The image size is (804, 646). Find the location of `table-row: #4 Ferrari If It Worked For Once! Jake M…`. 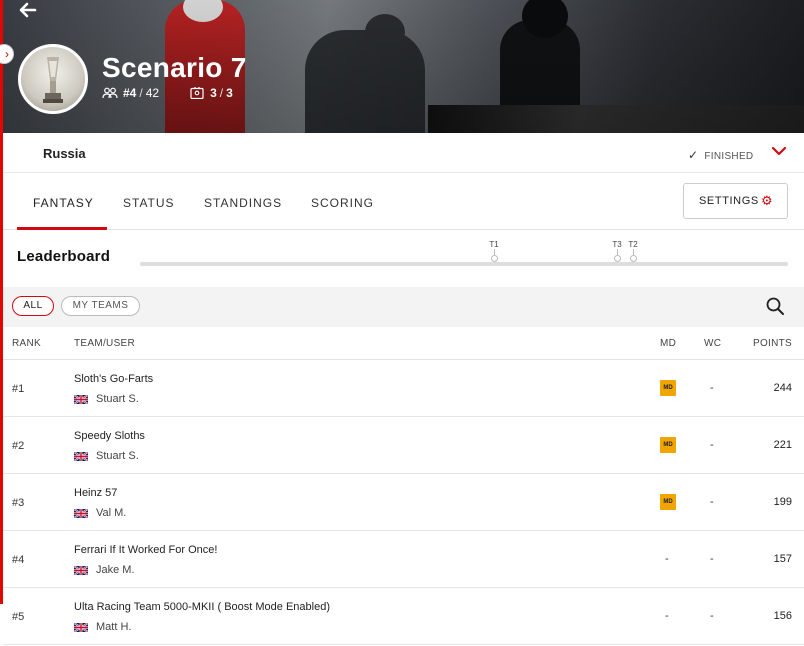

table-row: #4 Ferrari If It Worked For Once! Jake M… is located at coordinates (403, 559).